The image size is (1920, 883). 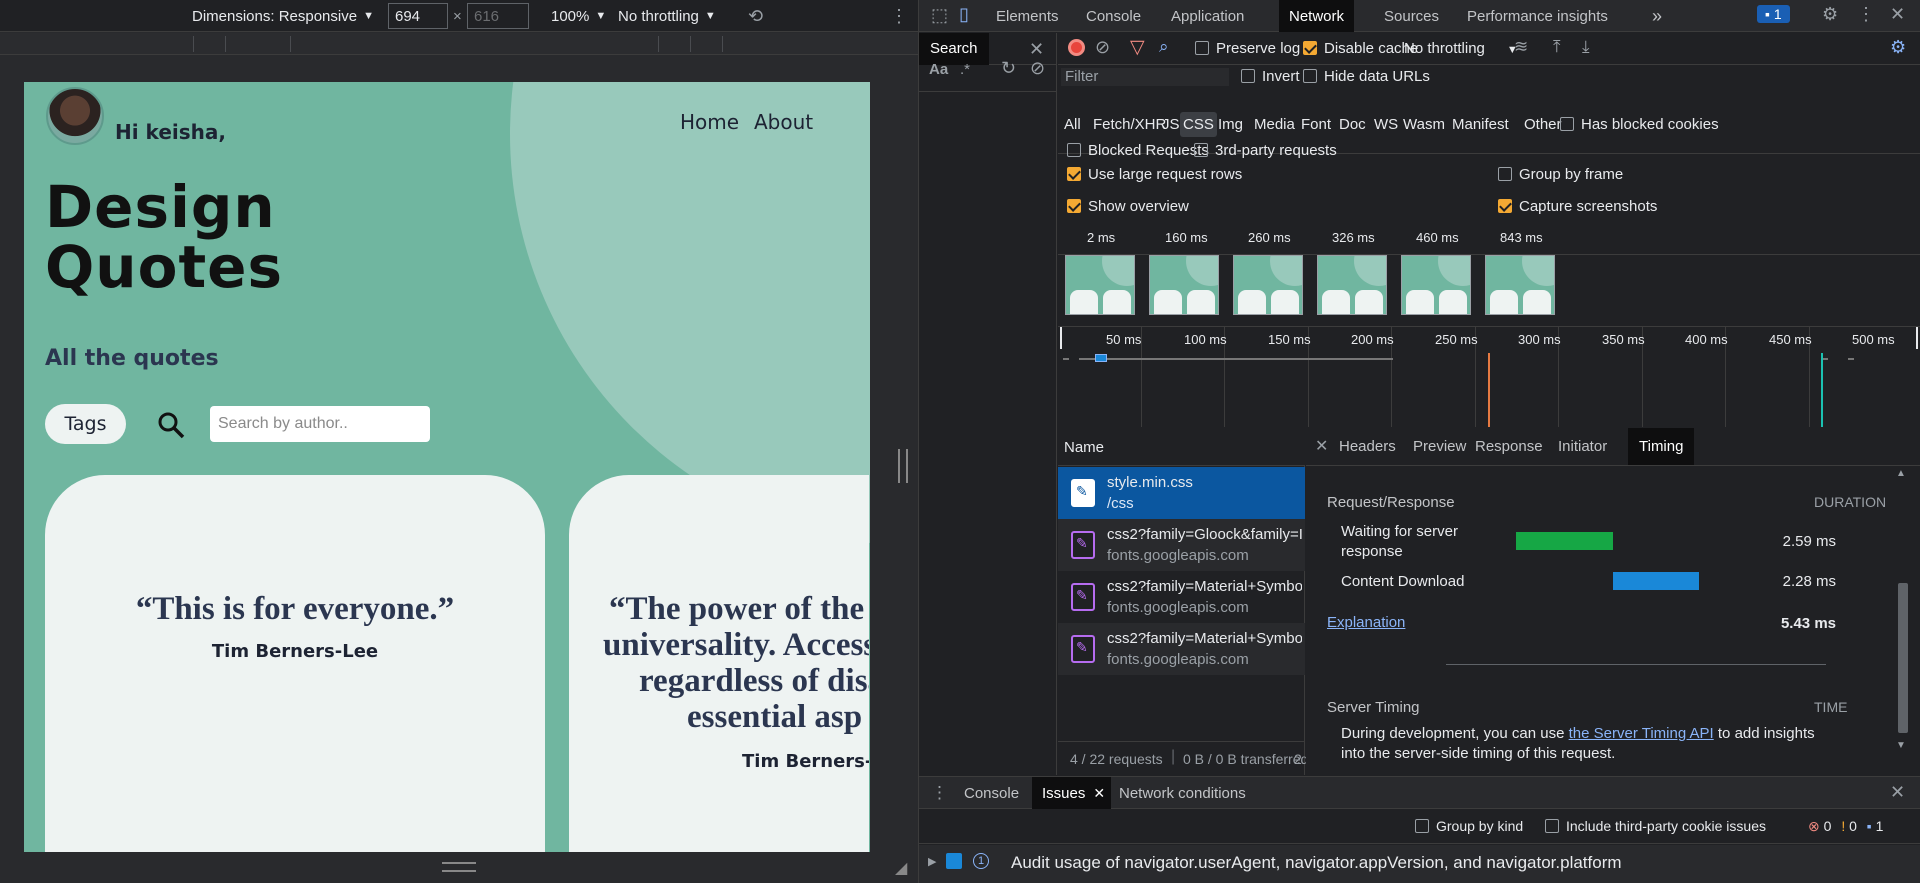 What do you see at coordinates (965, 69) in the screenshot?
I see `regex-button: .*` at bounding box center [965, 69].